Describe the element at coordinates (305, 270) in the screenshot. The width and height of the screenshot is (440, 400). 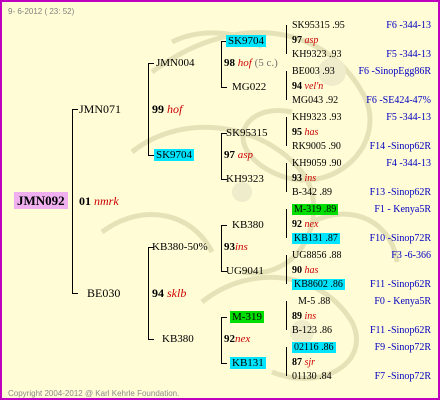
I see `g4-rating: 90 has` at that location.